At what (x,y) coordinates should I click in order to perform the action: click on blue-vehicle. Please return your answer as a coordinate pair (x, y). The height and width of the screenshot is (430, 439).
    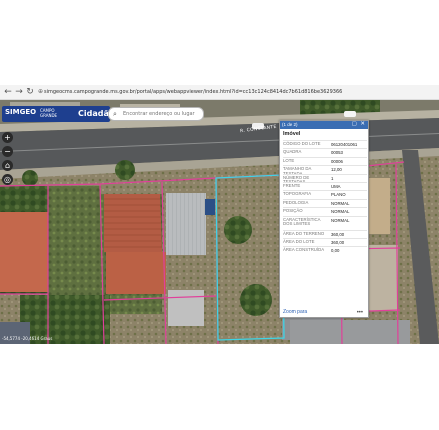
    Looking at the image, I should click on (210, 207).